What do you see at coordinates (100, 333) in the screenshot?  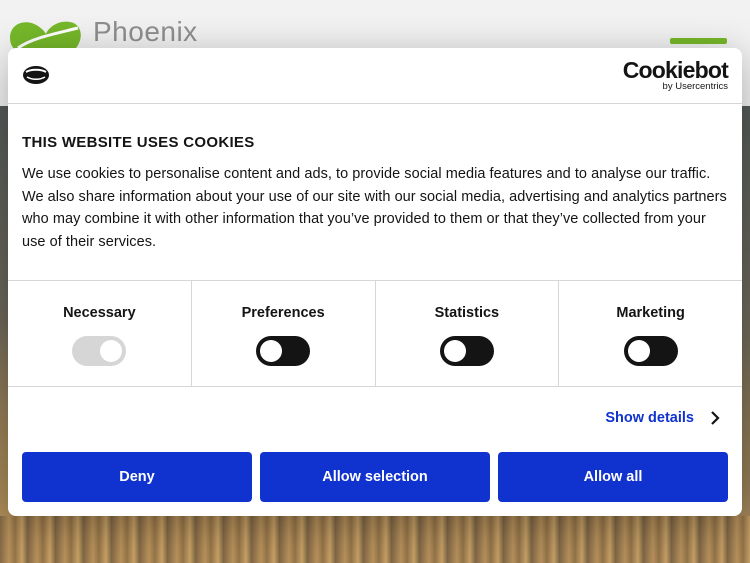 I see `category-necessary: Necessary` at bounding box center [100, 333].